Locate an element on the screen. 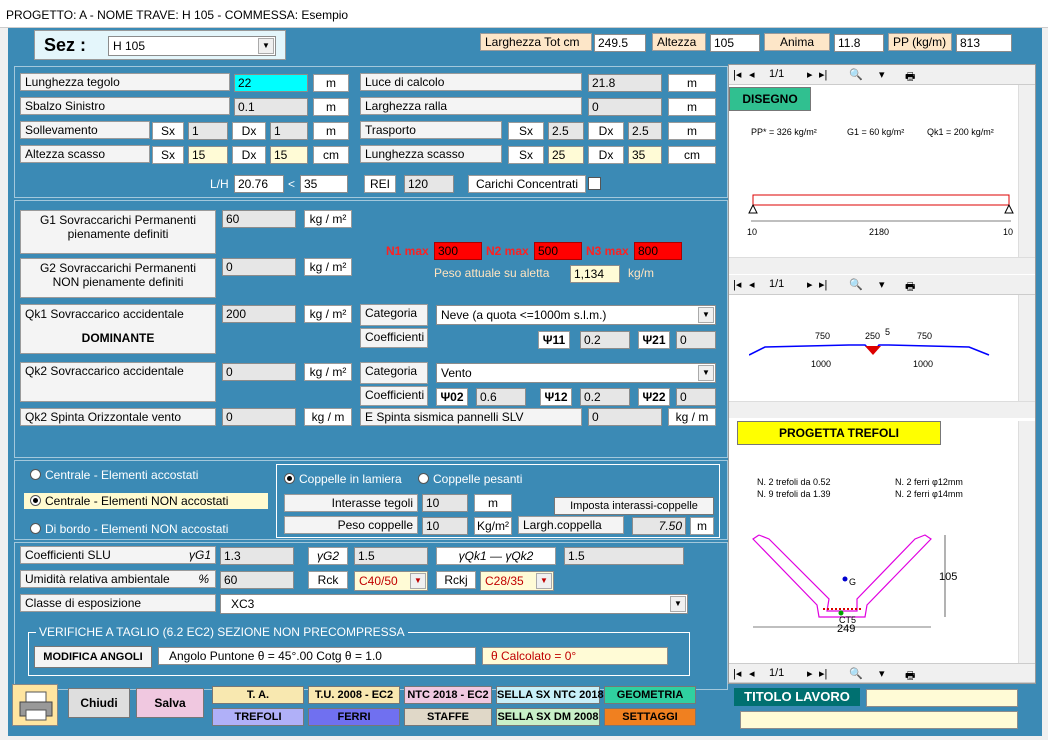 This screenshot has width=1048, height=740. sella-dm-button: SELLA SX DM 2008 is located at coordinates (548, 717).